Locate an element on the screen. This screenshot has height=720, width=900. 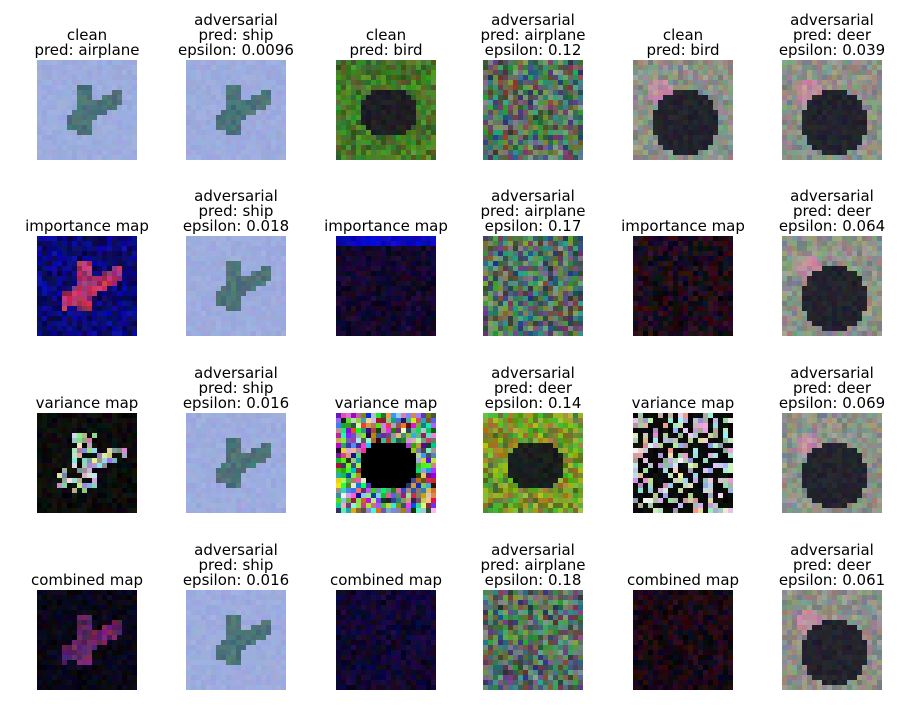
panel-r3-c4: adversarial pred: deer epsilon: 0.14 is located at coordinates (533, 441).